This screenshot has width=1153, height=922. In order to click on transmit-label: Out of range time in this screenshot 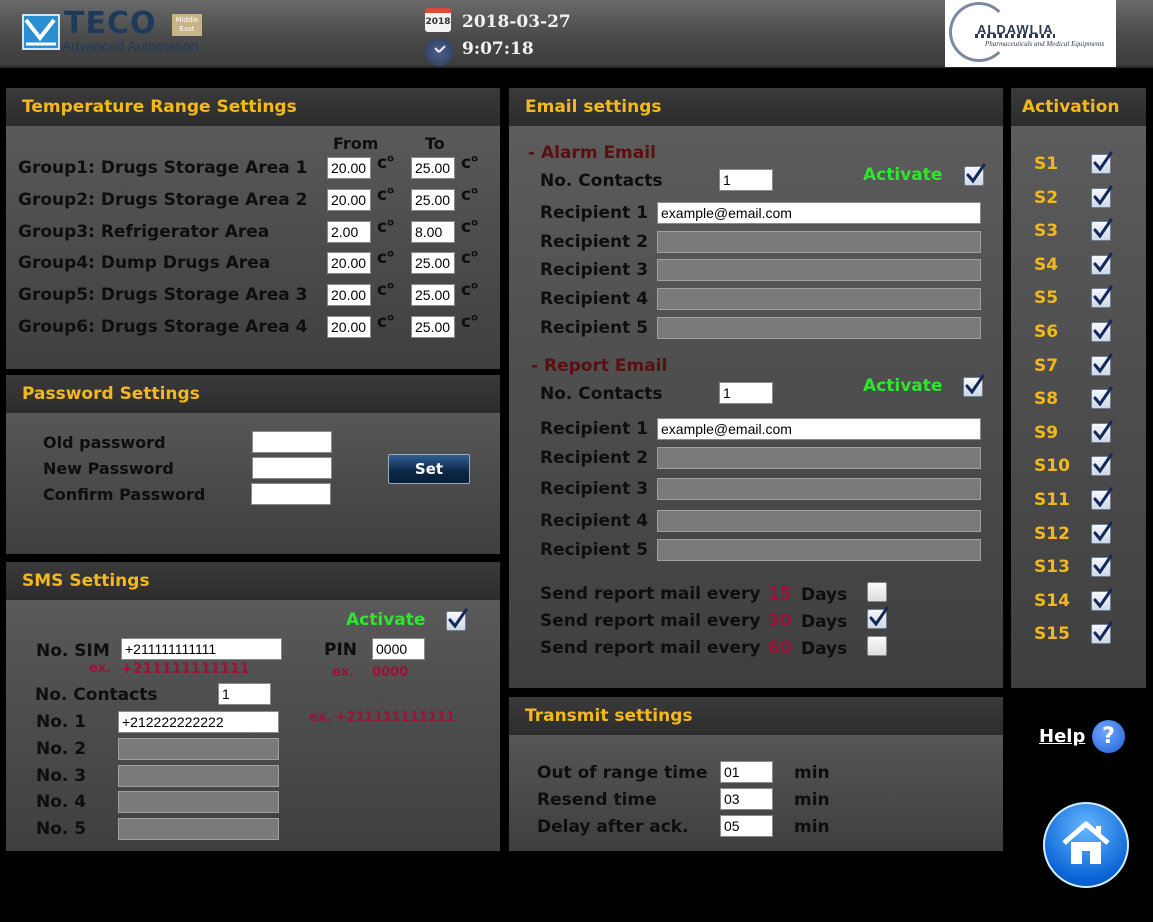, I will do `click(622, 773)`.